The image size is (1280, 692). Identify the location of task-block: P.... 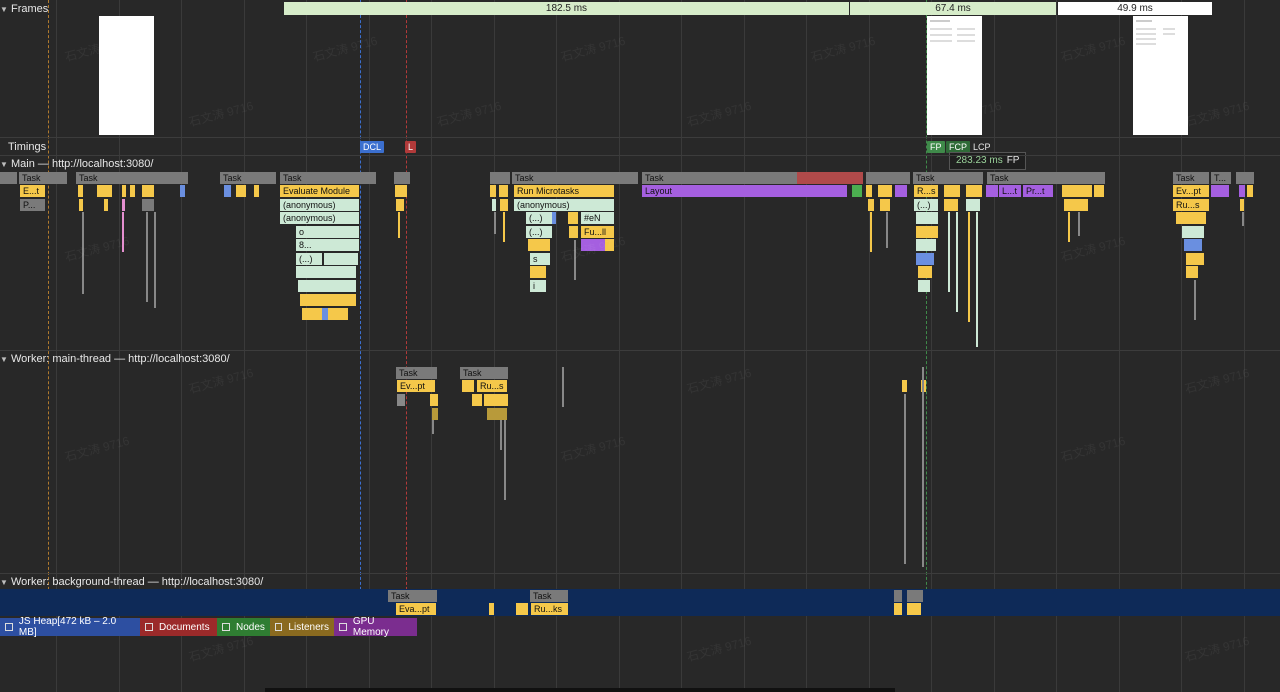
(32, 205).